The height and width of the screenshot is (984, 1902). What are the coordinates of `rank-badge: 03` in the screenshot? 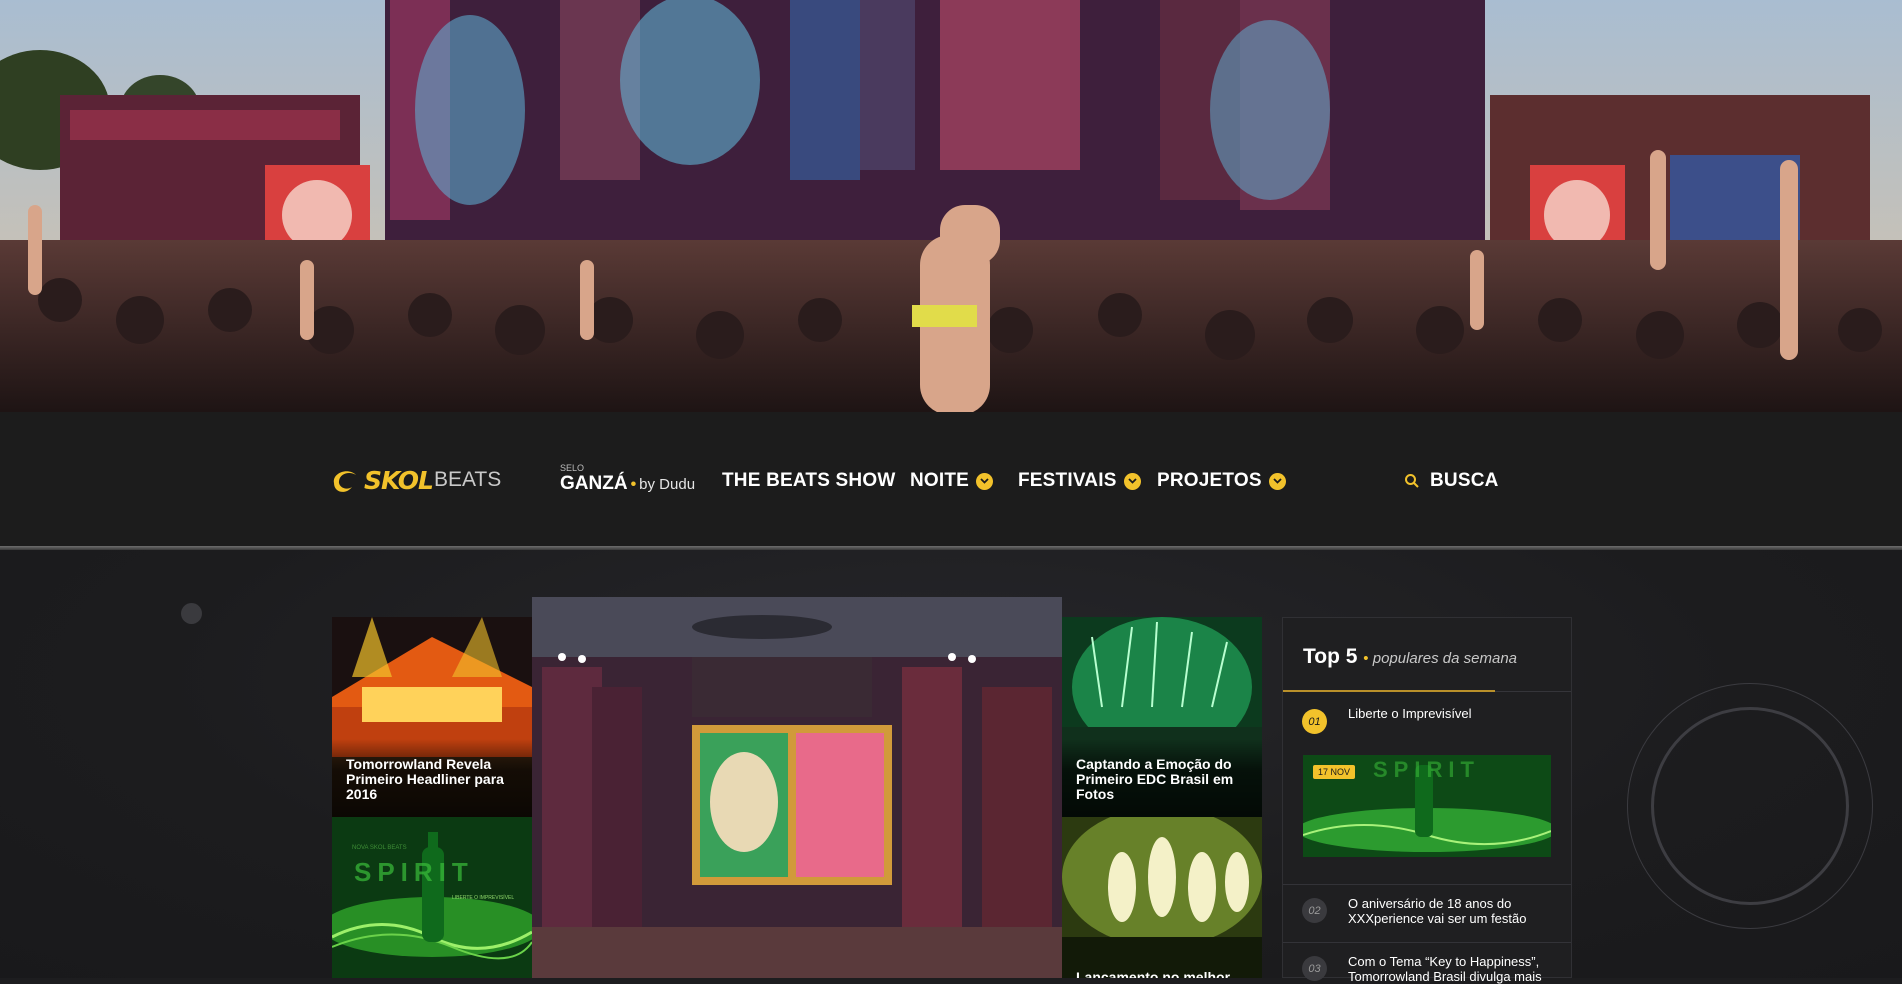 It's located at (1314, 968).